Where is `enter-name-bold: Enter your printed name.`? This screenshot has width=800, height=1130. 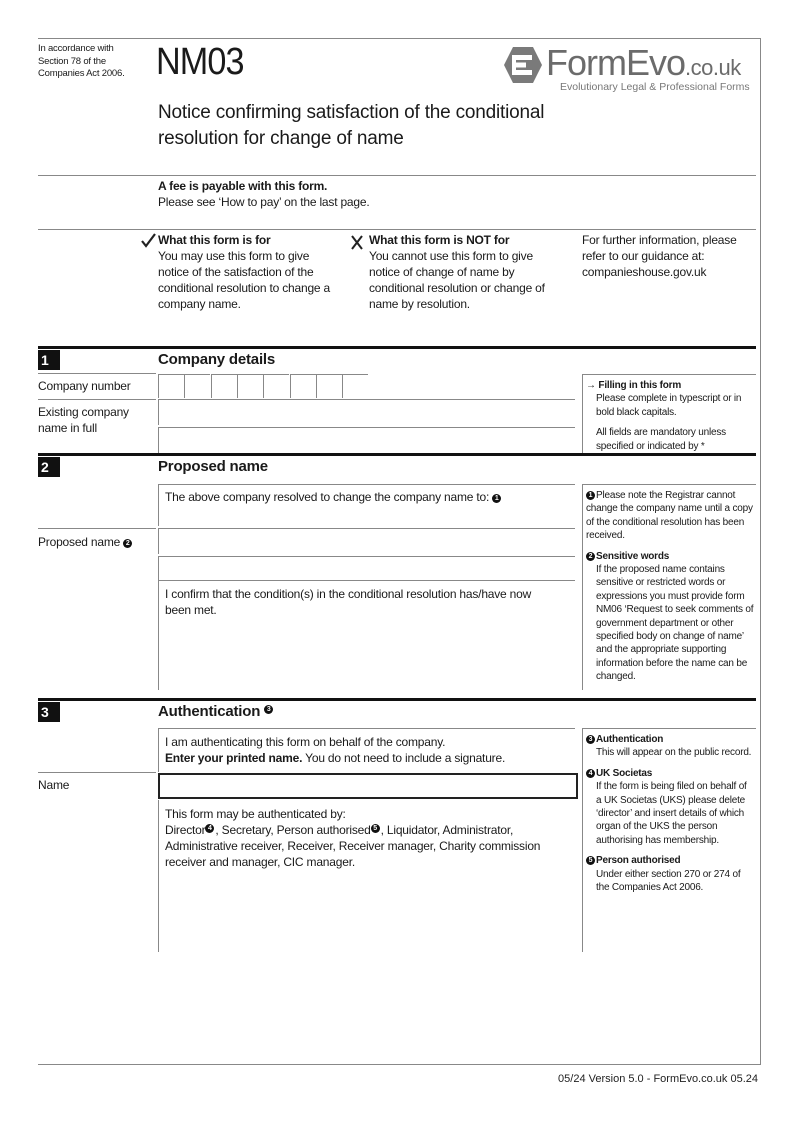
enter-name-bold: Enter your printed name. is located at coordinates (234, 758).